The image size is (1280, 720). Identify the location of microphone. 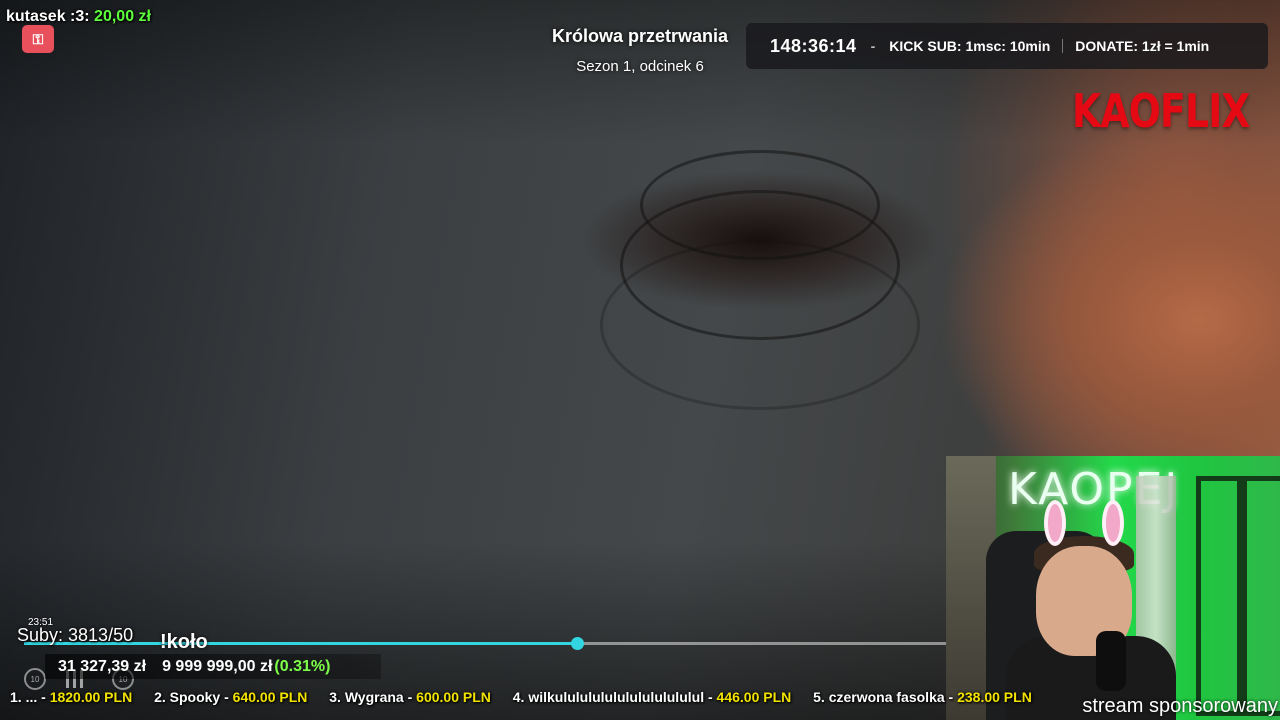
(1111, 661).